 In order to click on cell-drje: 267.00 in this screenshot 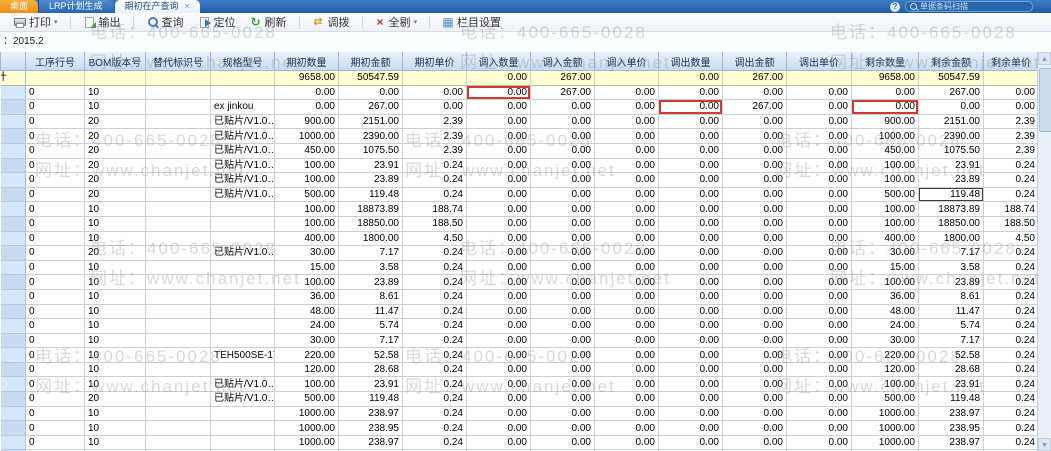, I will do `click(562, 78)`.